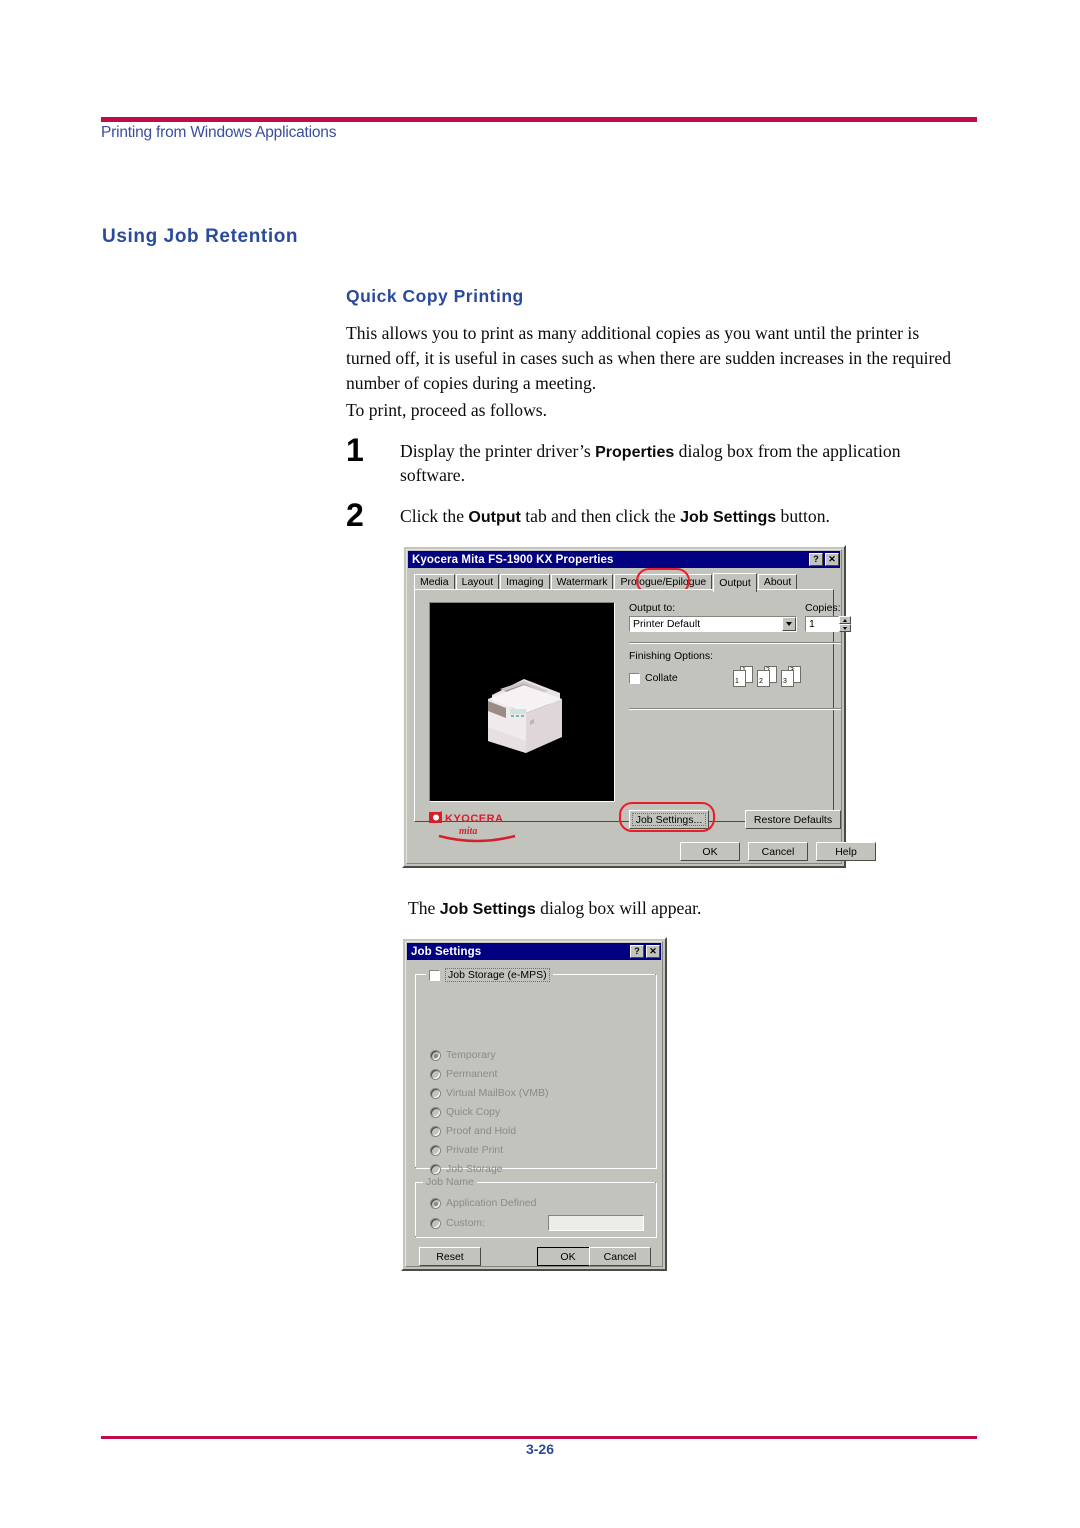  I want to click on radio-custom: Custom:, so click(457, 1223).